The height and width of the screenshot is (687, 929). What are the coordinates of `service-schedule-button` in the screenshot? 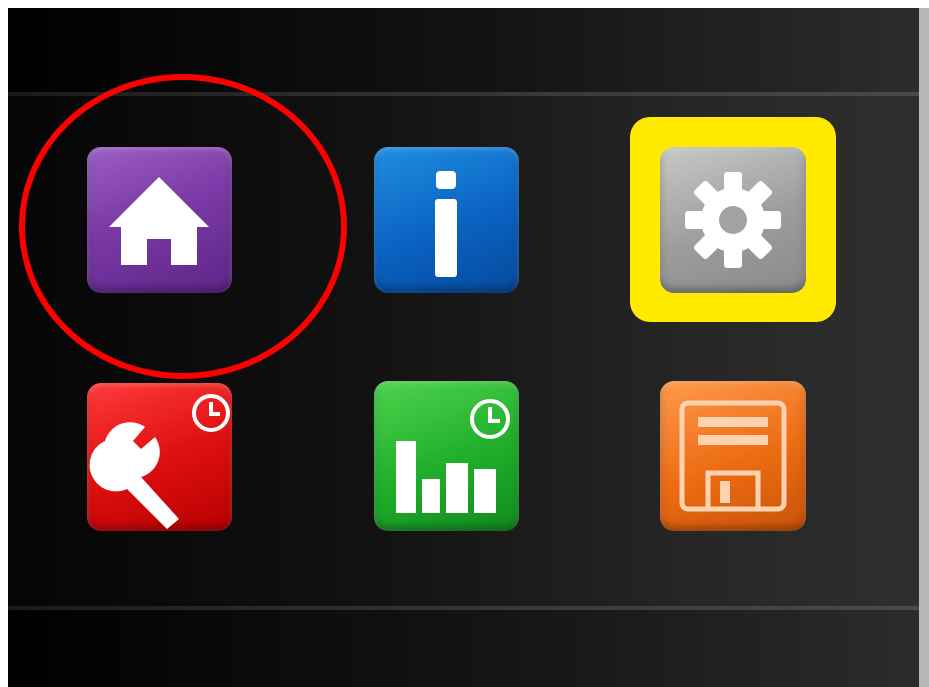 It's located at (159, 457).